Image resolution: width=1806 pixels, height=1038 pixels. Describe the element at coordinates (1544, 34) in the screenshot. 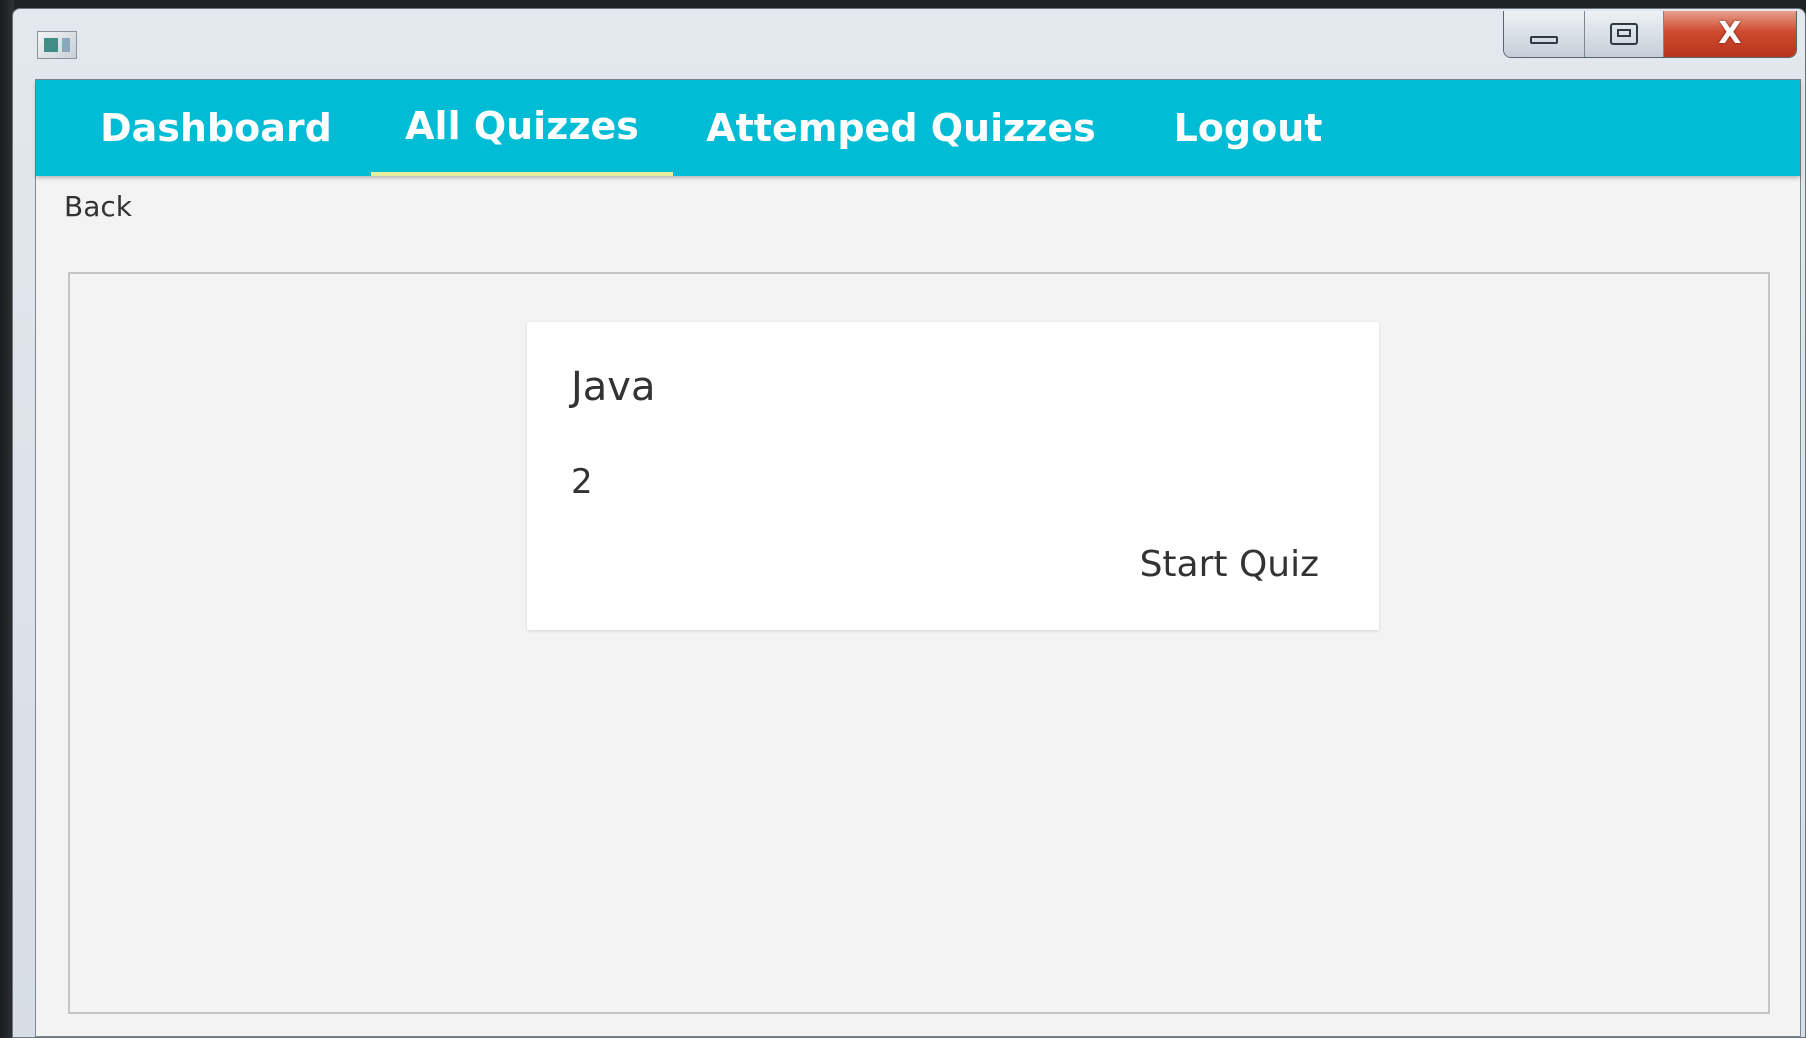

I see `minimize-button` at that location.